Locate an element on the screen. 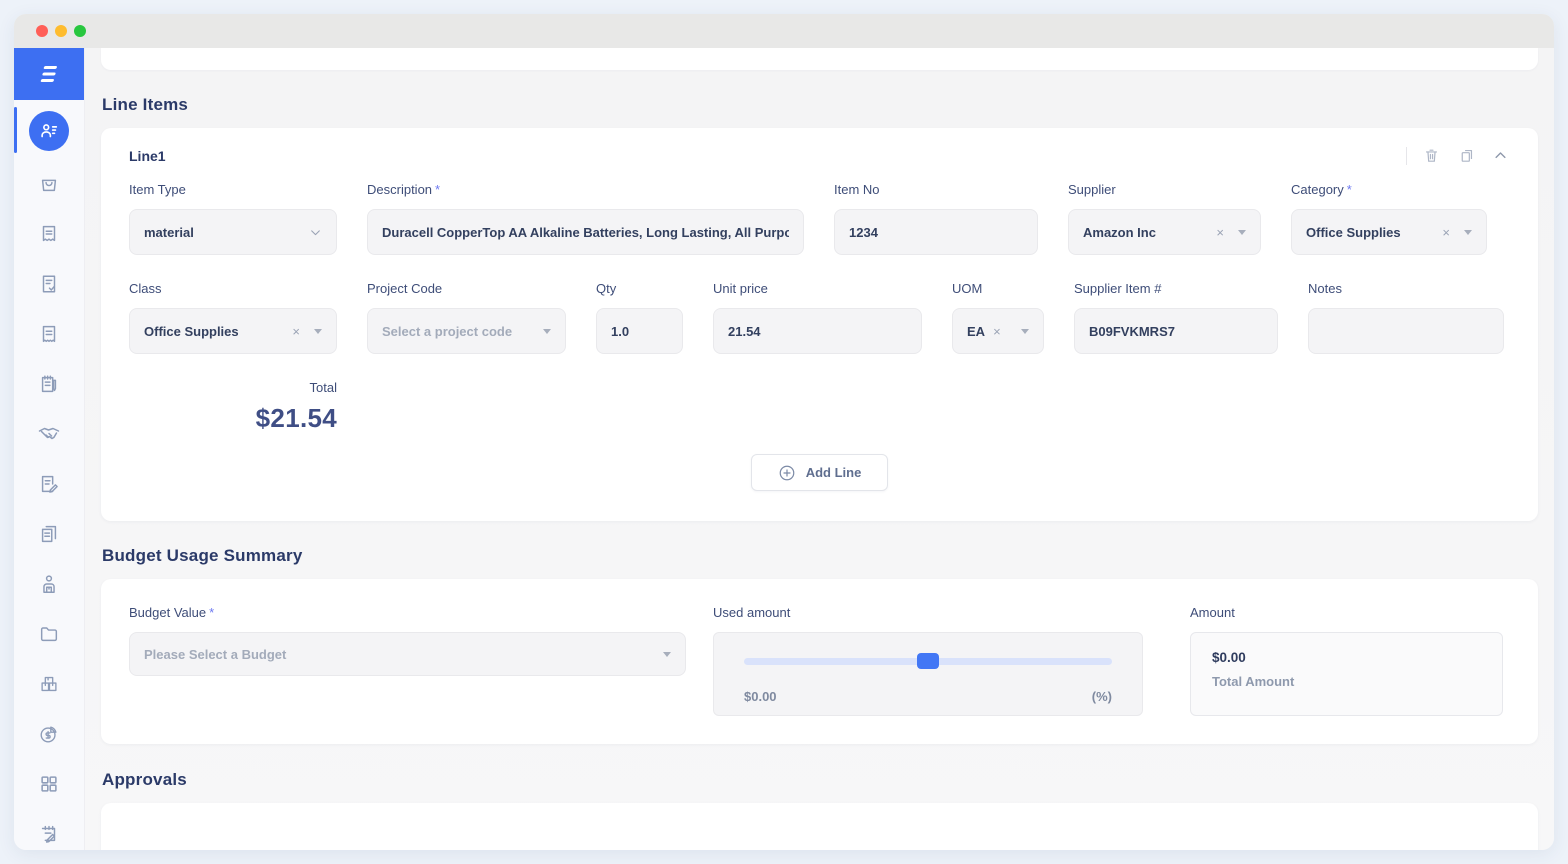 The height and width of the screenshot is (864, 1568). active-indicator is located at coordinates (15, 130).